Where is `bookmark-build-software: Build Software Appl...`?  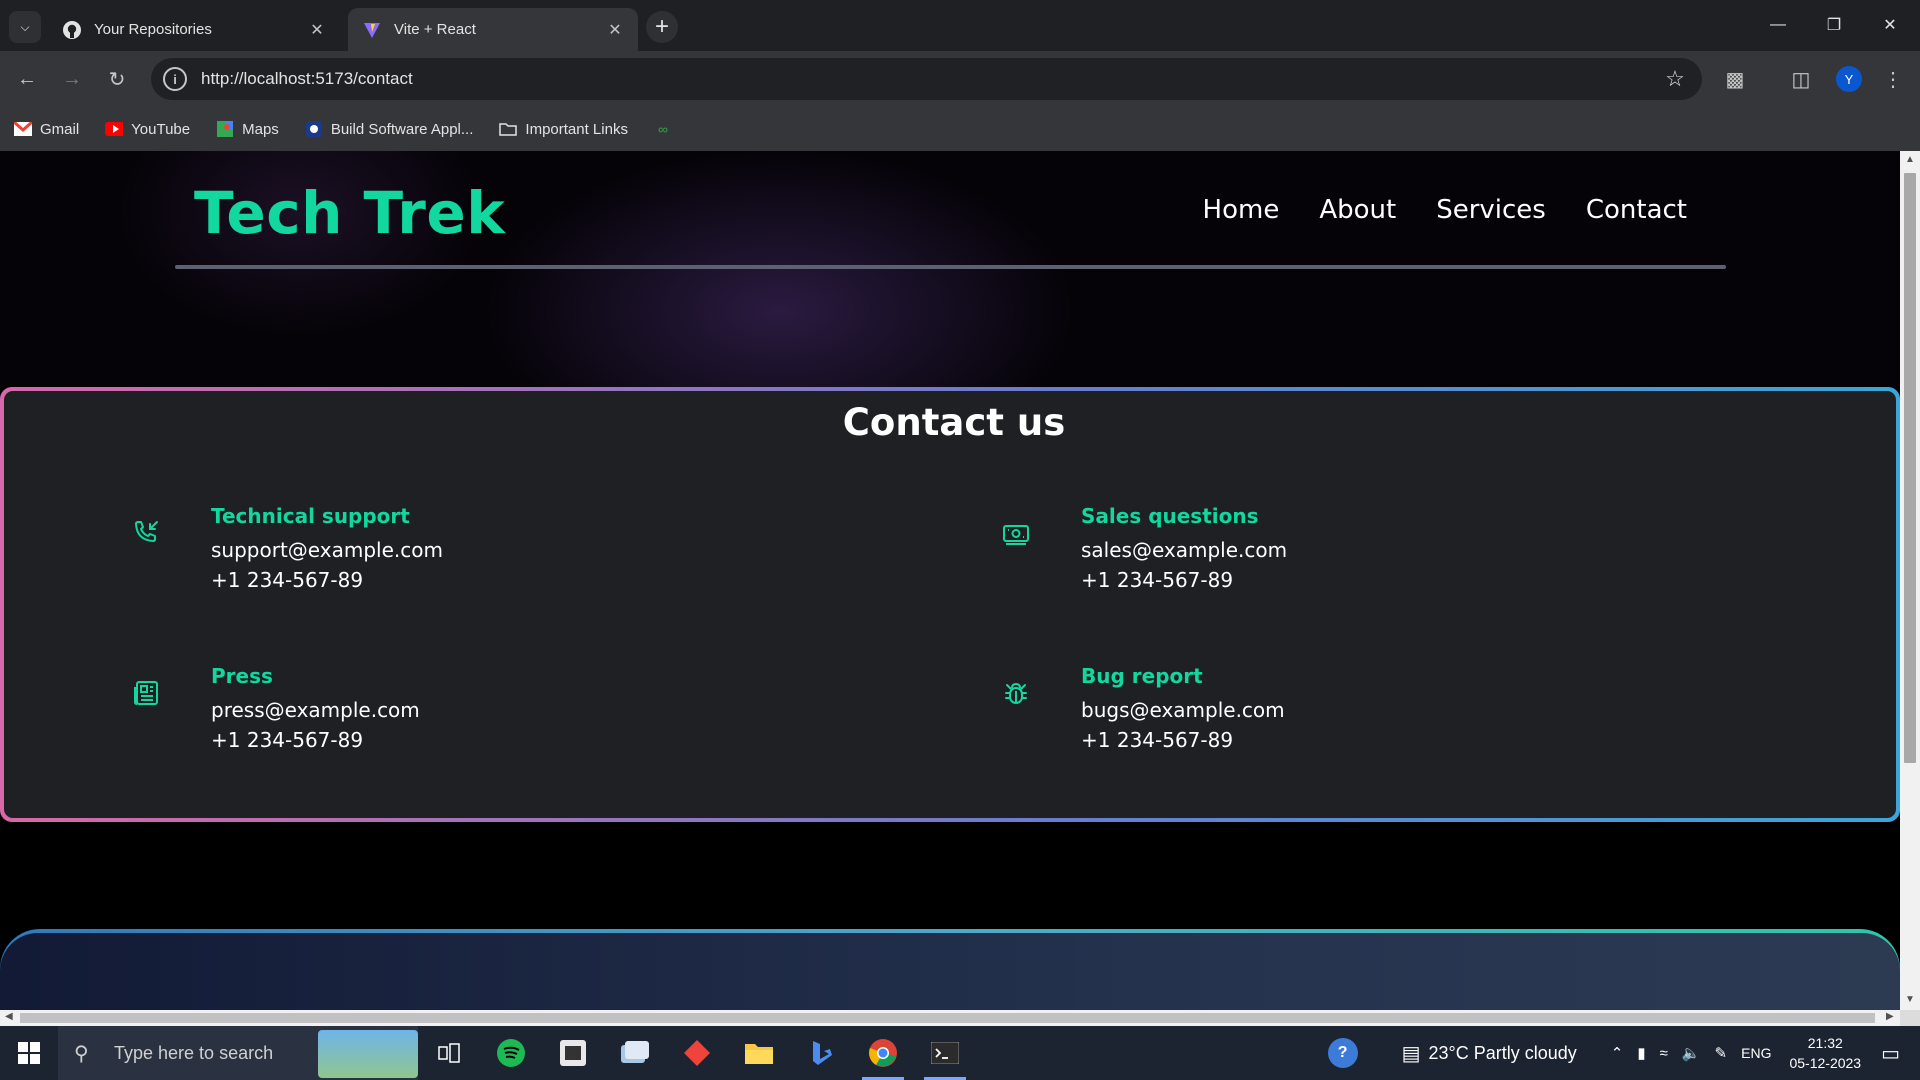 bookmark-build-software: Build Software Appl... is located at coordinates (389, 129).